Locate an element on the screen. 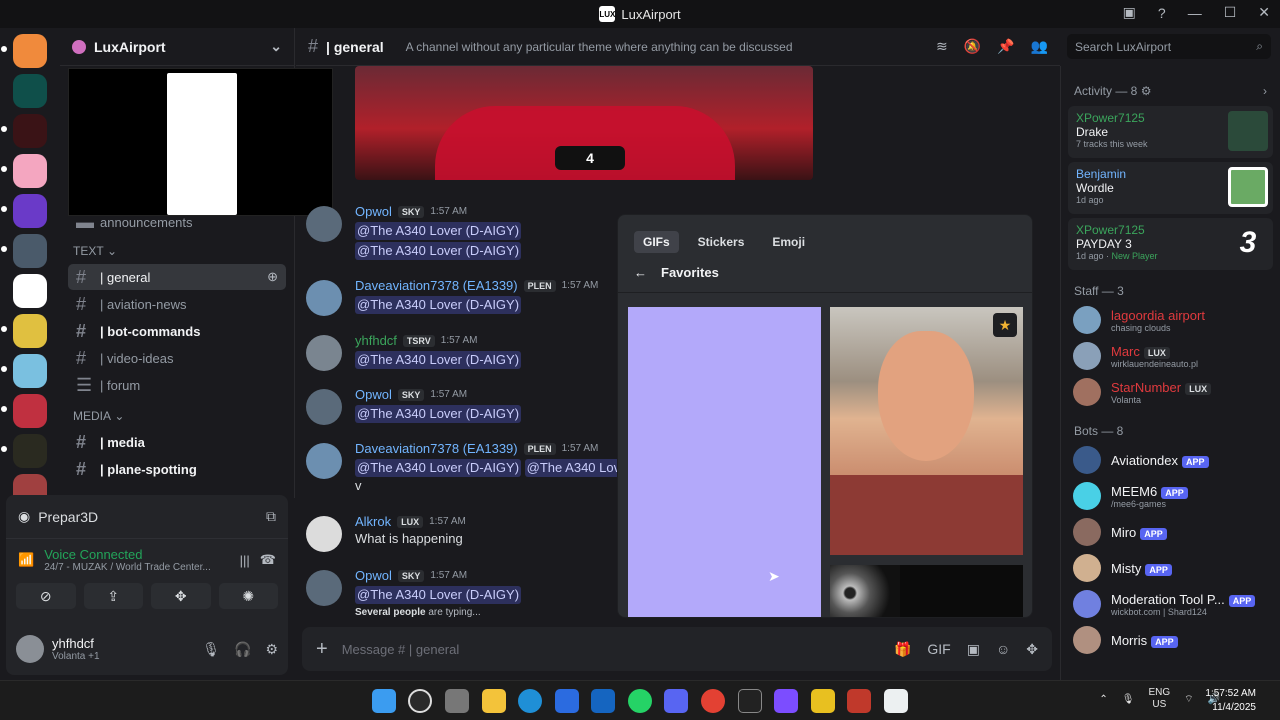  help-icon: ? is located at coordinates (1162, 13).